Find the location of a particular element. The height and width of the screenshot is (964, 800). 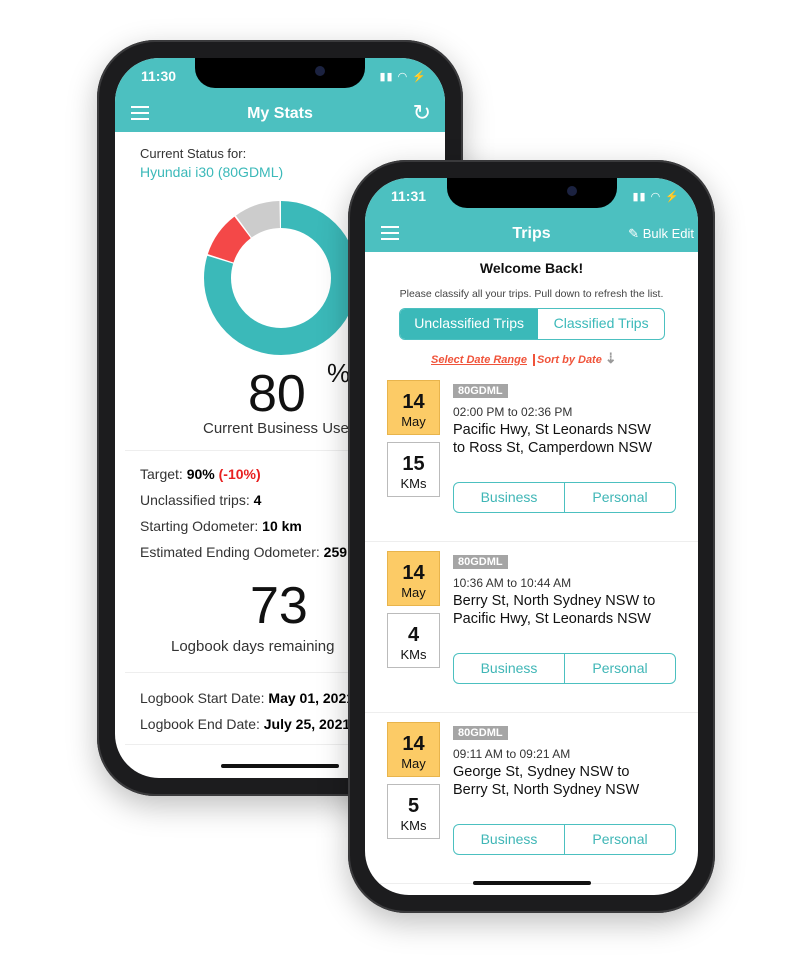

trip-distance-badge: 4 KMs is located at coordinates (413, 640).